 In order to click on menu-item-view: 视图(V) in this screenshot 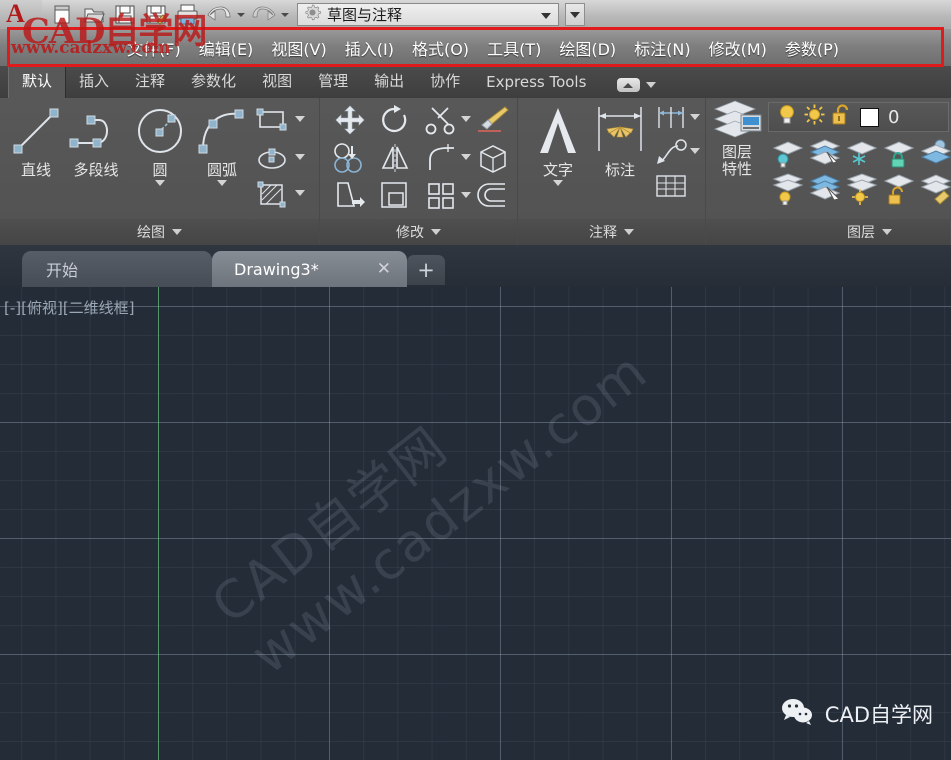, I will do `click(298, 48)`.